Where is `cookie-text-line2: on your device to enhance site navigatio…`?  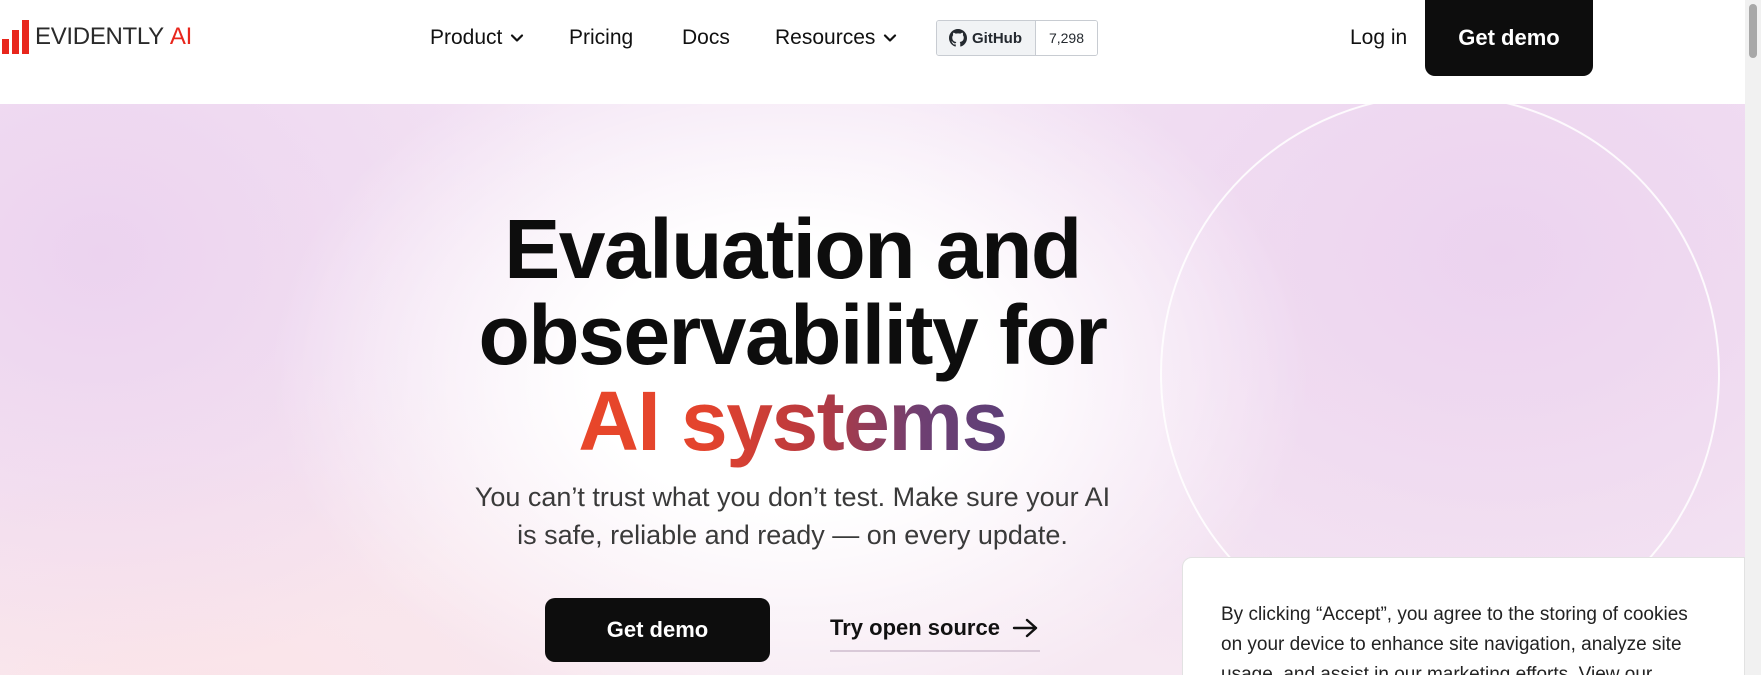
cookie-text-line2: on your device to enhance site navigatio… is located at coordinates (1451, 644).